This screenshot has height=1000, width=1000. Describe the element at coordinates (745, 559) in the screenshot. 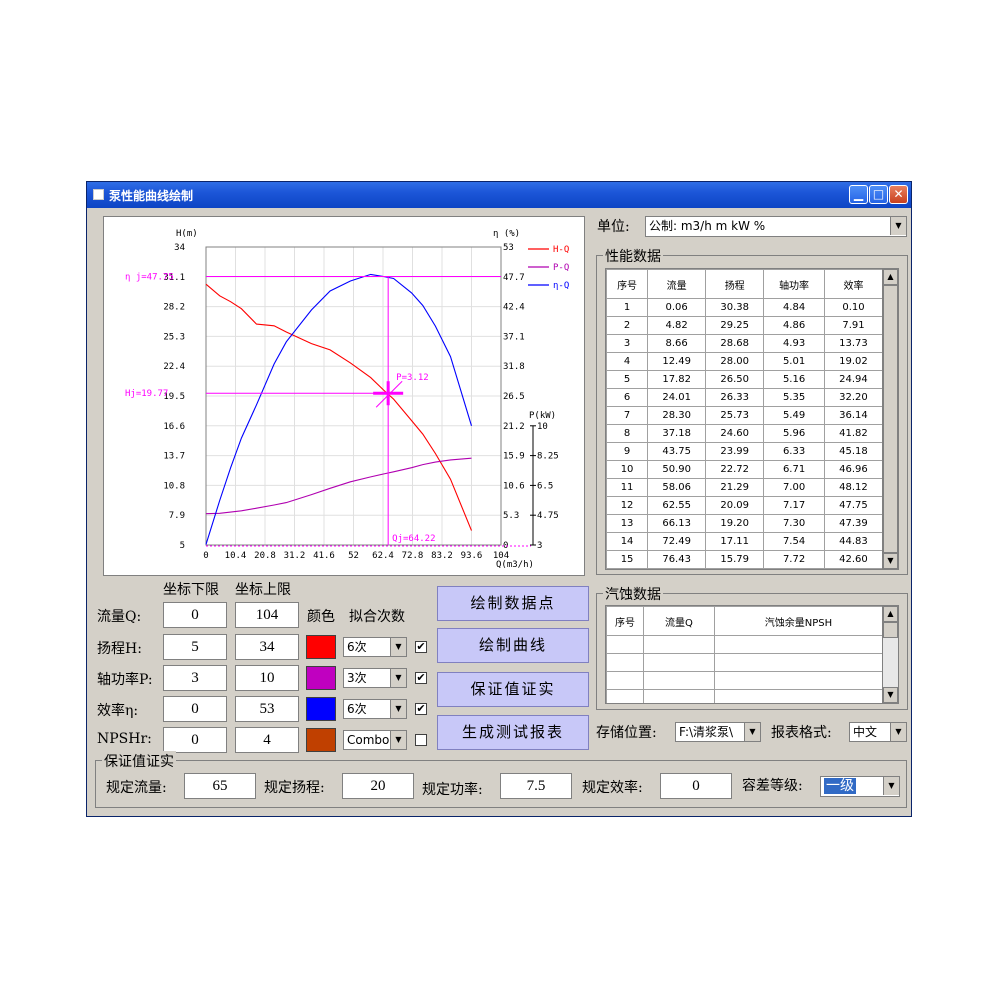

I see `table-row: 15 76.43 15.79 7.72 42.60` at that location.